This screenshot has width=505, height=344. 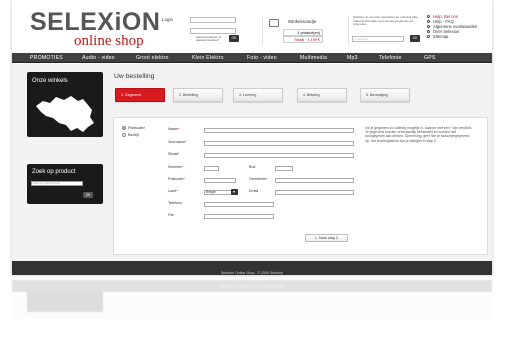 What do you see at coordinates (326, 238) in the screenshot?
I see `next-step-button: ▷ Naar stap 2` at bounding box center [326, 238].